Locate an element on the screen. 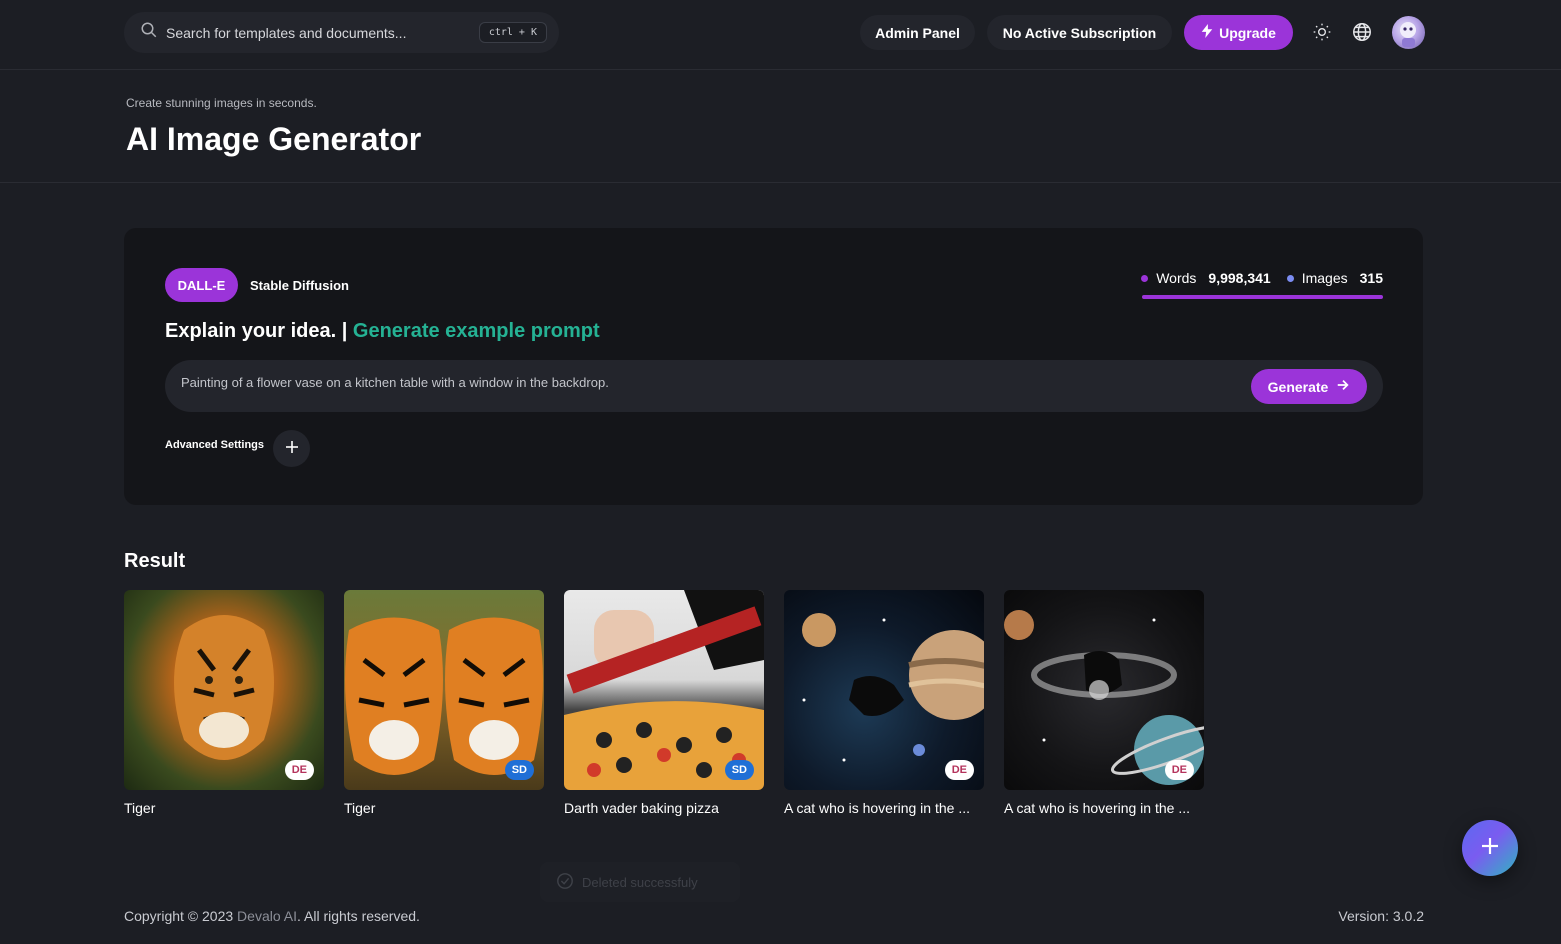  page-subtitle: Create stunning images in seconds. is located at coordinates (221, 103).